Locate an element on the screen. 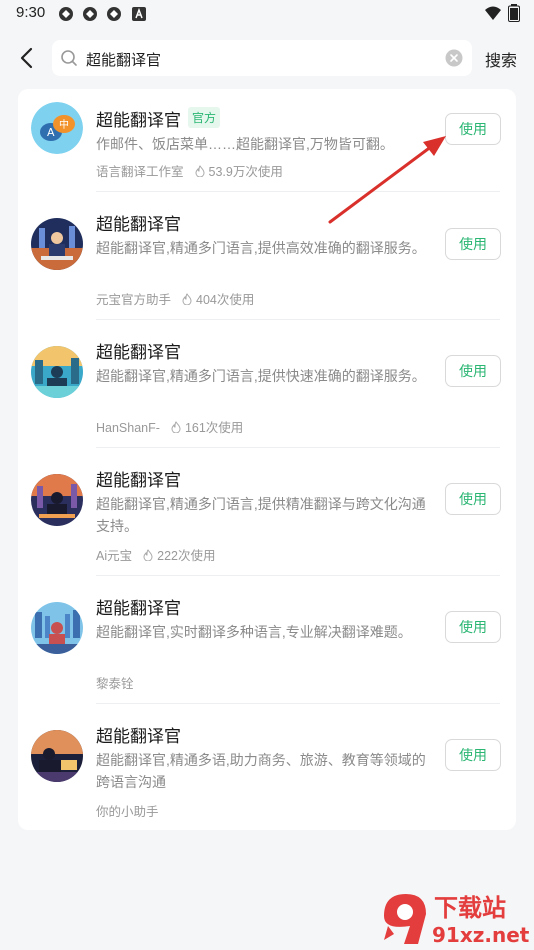 Image resolution: width=534 pixels, height=950 pixels. item-author: HanShanF- is located at coordinates (128, 428).